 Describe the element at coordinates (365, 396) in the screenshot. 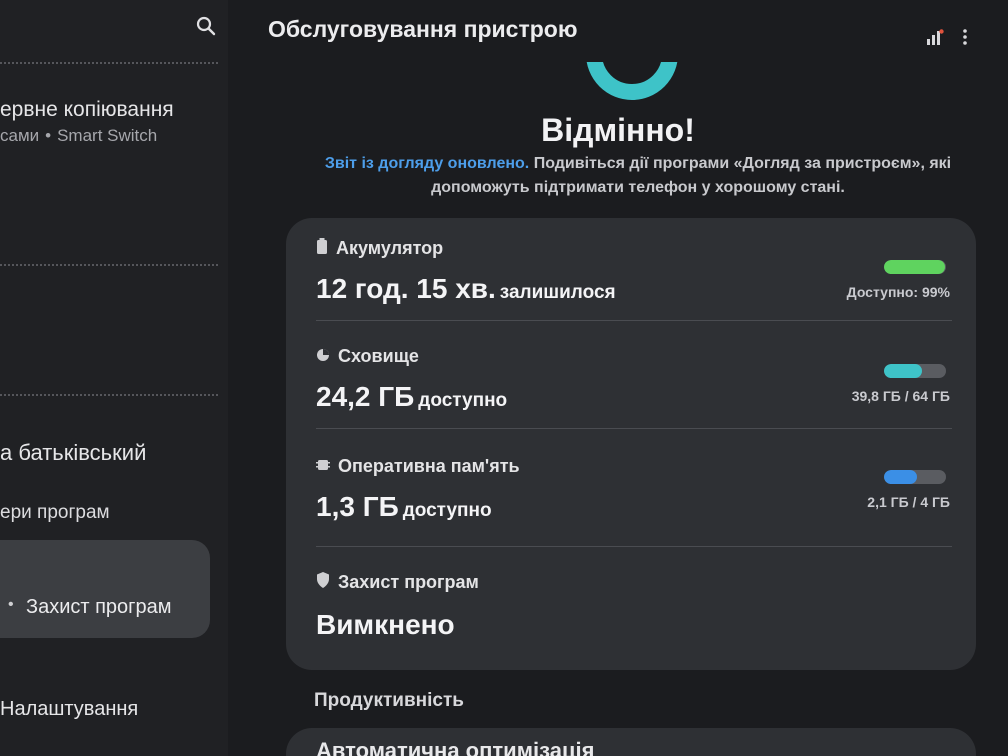

I see `storage-free-value: 24,2 ГБ` at that location.